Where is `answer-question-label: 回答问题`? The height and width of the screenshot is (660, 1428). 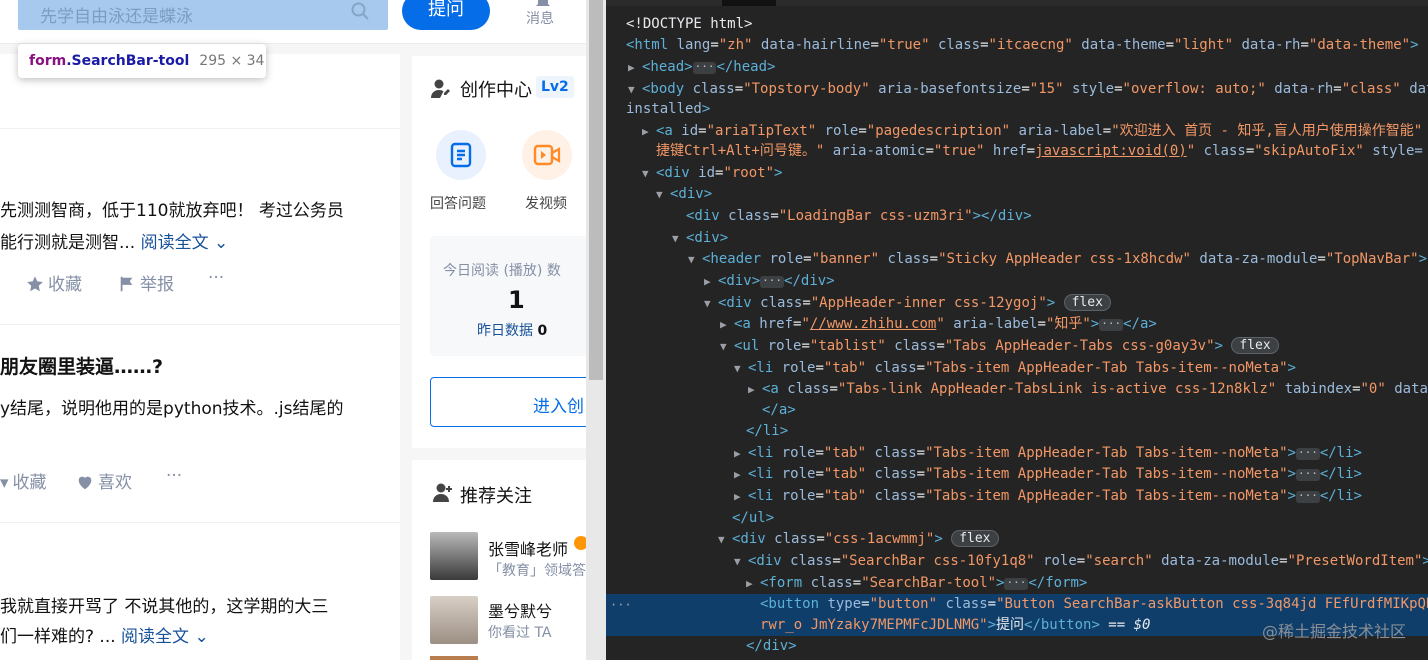
answer-question-label: 回答问题 is located at coordinates (458, 203).